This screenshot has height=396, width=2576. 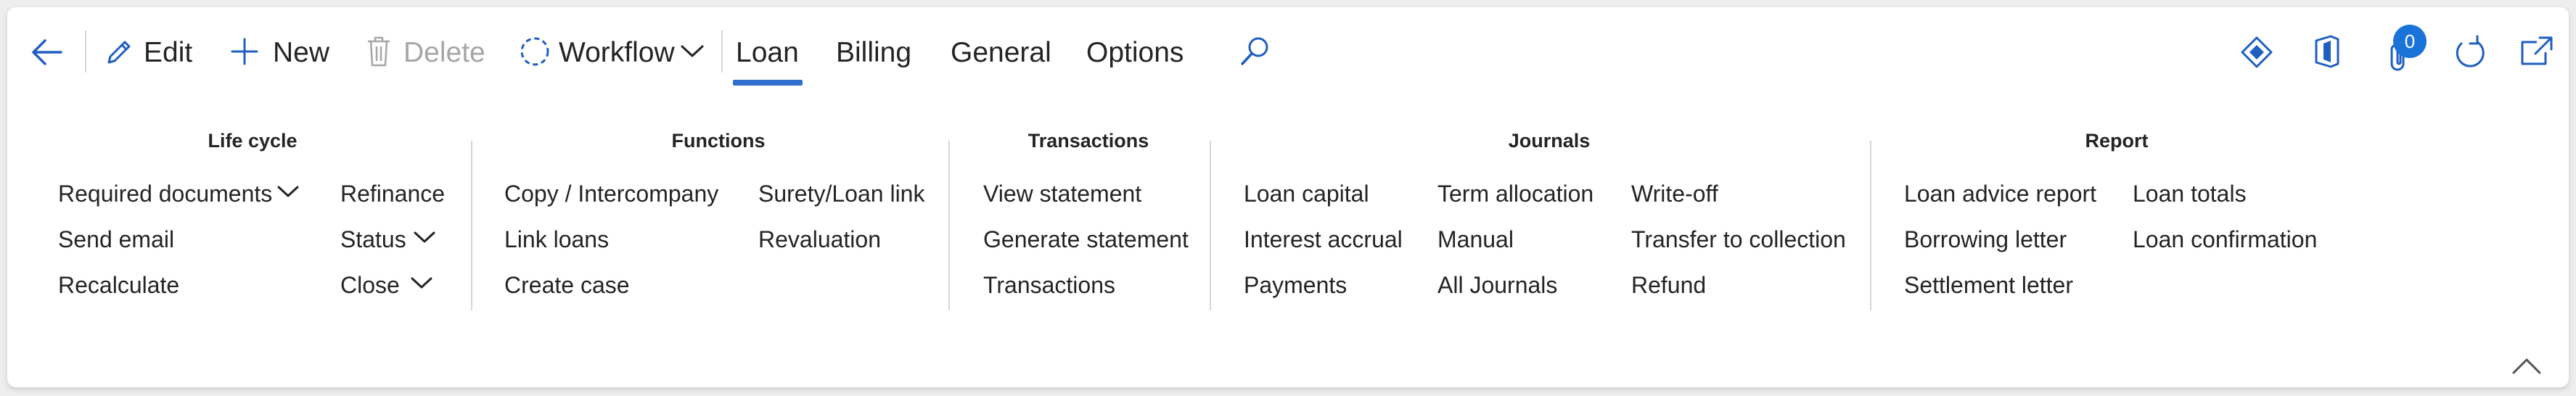 What do you see at coordinates (1135, 53) in the screenshot?
I see `tab-options: Options` at bounding box center [1135, 53].